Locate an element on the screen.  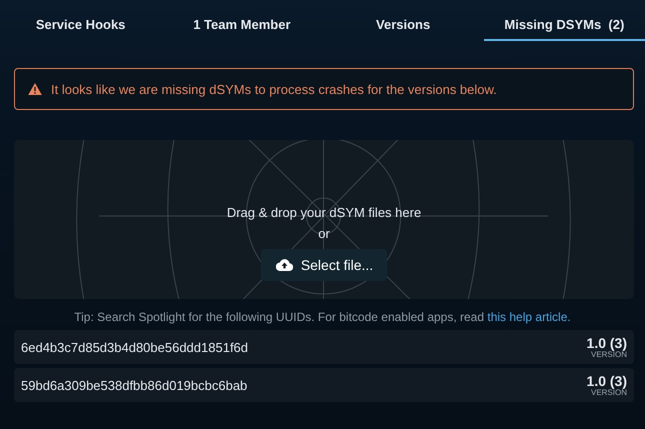
tab: Service Hooks is located at coordinates (81, 20).